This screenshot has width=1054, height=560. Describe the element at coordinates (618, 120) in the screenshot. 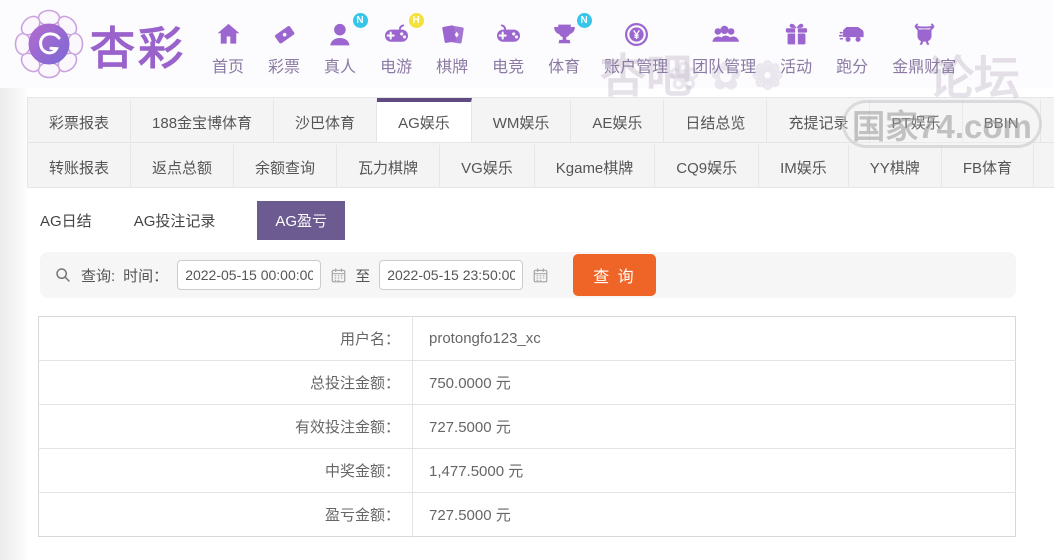

I see `tab-ae-casino: AE娱乐` at that location.